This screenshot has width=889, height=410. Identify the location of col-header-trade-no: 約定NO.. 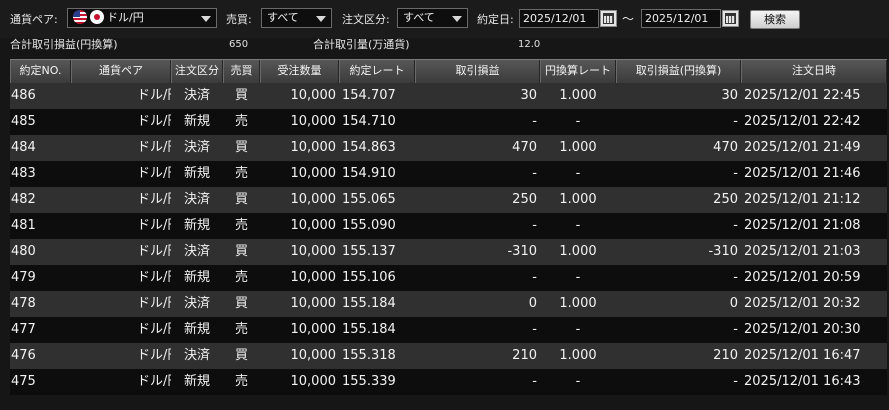
(40, 71).